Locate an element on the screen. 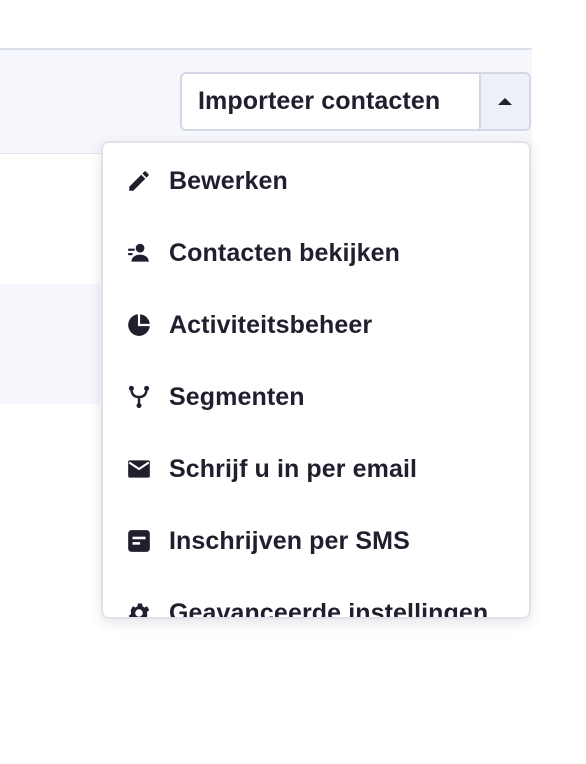 This screenshot has height=764, width=586. menu-item-label: Activiteitsbeheer is located at coordinates (271, 324).